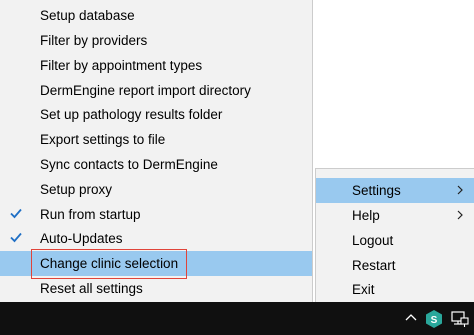 The width and height of the screenshot is (474, 335). Describe the element at coordinates (376, 190) in the screenshot. I see `menu-item-label: Settings` at that location.